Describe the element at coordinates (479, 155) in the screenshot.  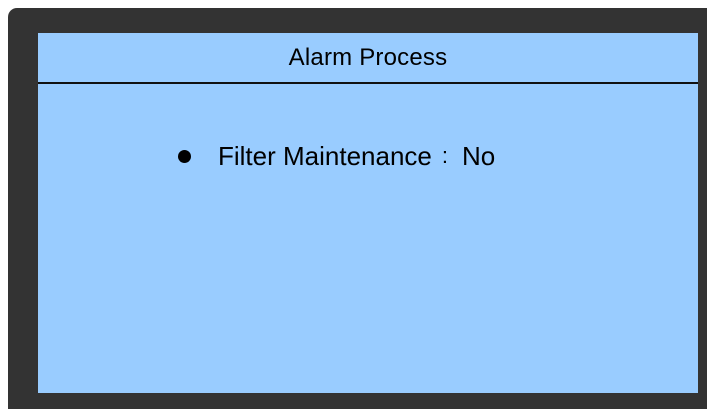
I see `item-value: No` at that location.